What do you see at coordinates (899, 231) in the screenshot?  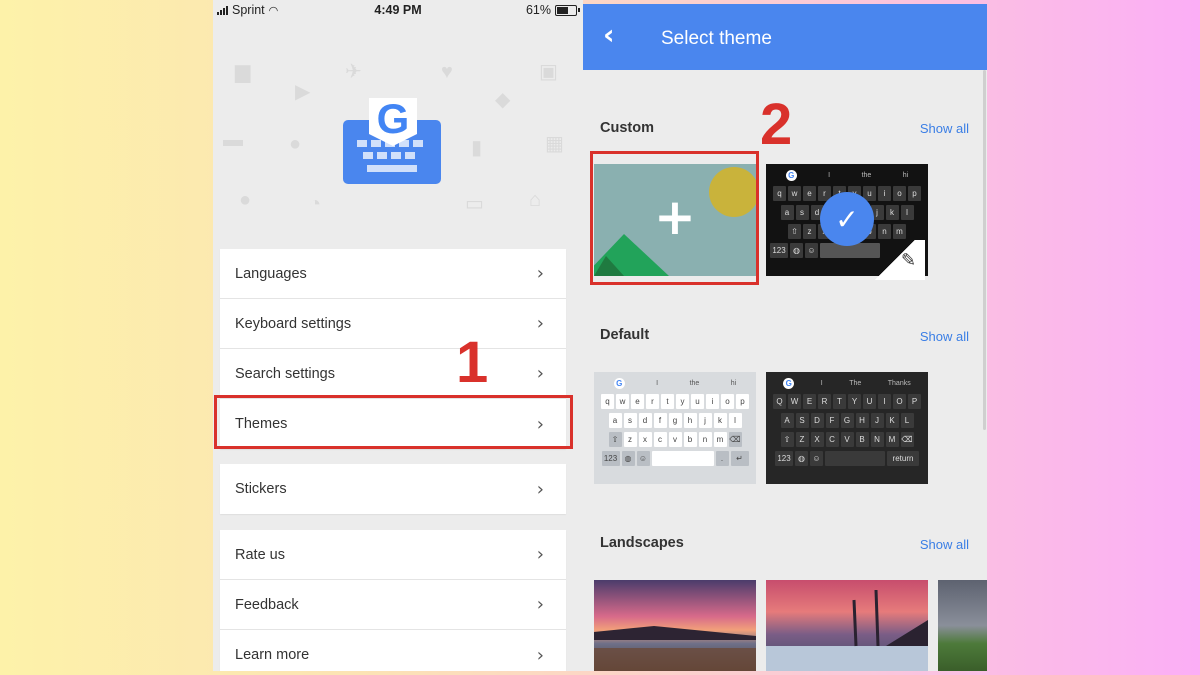 I see `key: m` at bounding box center [899, 231].